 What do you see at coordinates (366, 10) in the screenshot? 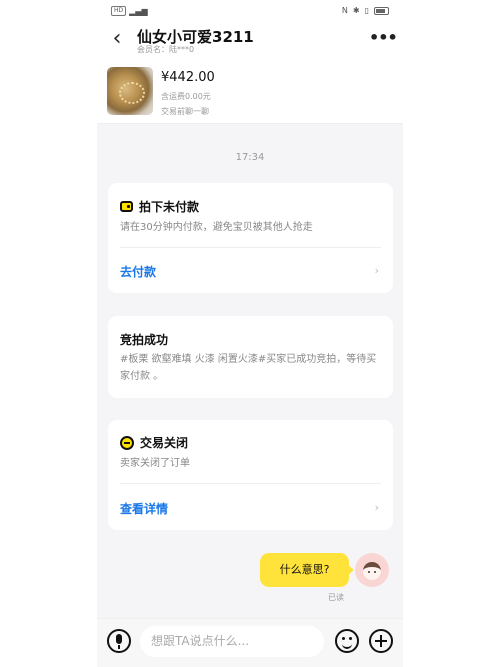
I see `vibrate-icon: ▯` at bounding box center [366, 10].